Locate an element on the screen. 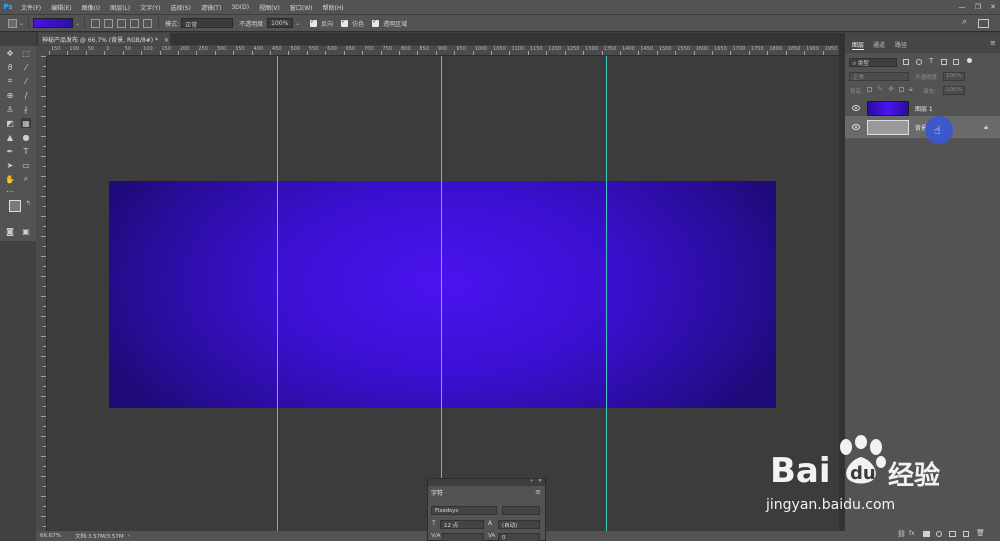  more-tools-icon: ⋯ is located at coordinates (10, 191).